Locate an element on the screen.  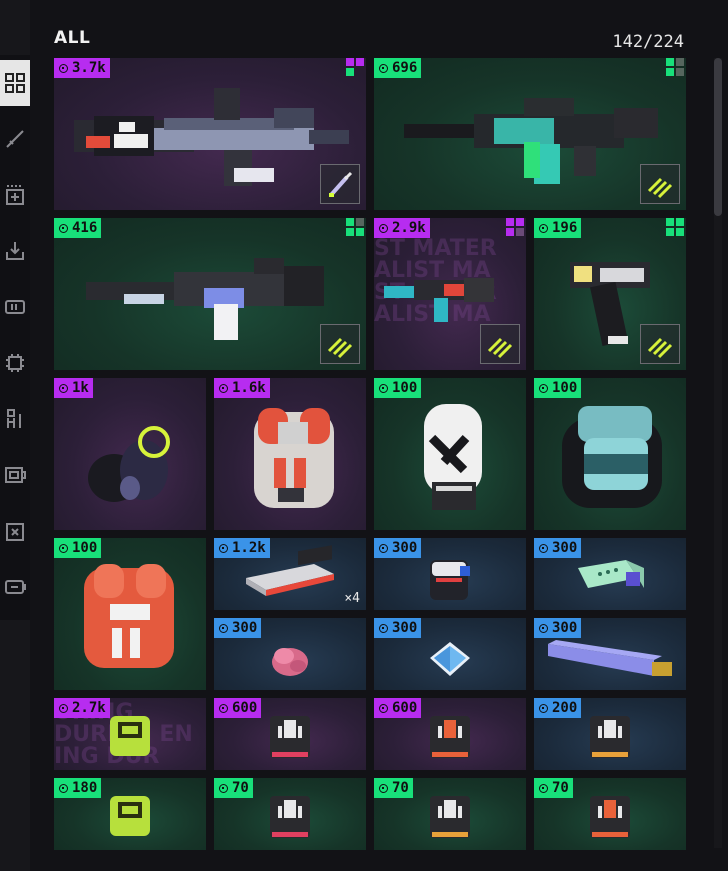
item-card-teal-helmet: 100 is located at coordinates (610, 454).